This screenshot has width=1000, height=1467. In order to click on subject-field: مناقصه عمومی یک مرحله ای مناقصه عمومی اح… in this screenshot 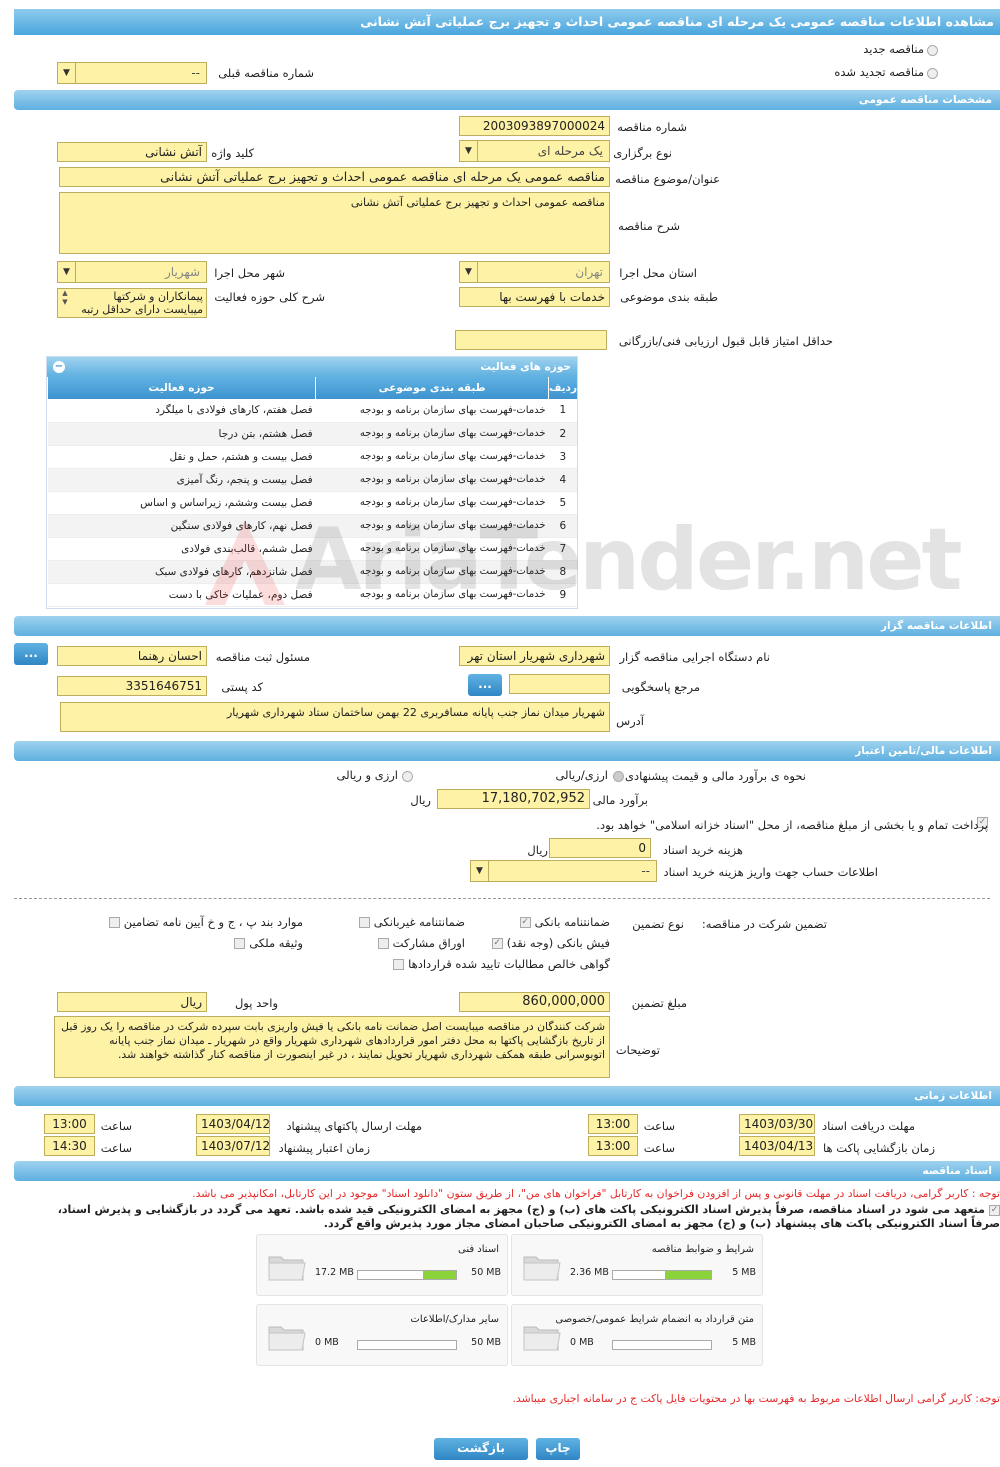, I will do `click(334, 177)`.